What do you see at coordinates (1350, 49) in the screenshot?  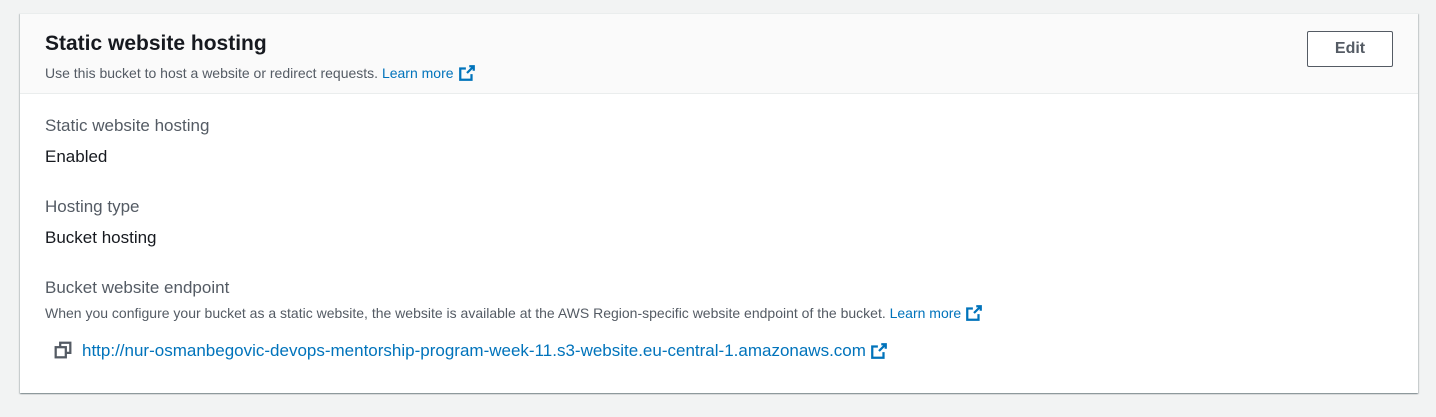 I see `edit-button: Edit` at bounding box center [1350, 49].